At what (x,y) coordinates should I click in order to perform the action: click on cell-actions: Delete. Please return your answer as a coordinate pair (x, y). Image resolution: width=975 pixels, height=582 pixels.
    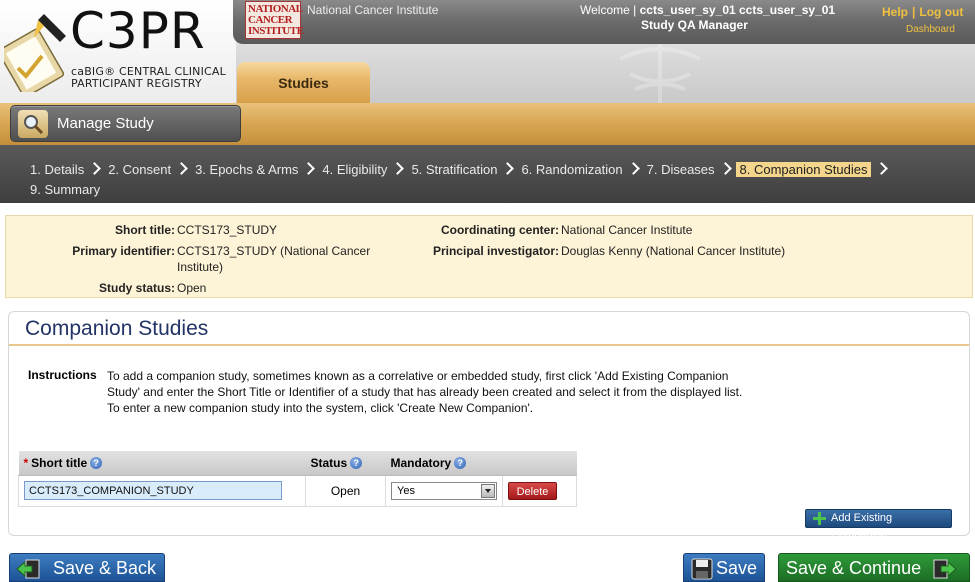
    Looking at the image, I should click on (539, 490).